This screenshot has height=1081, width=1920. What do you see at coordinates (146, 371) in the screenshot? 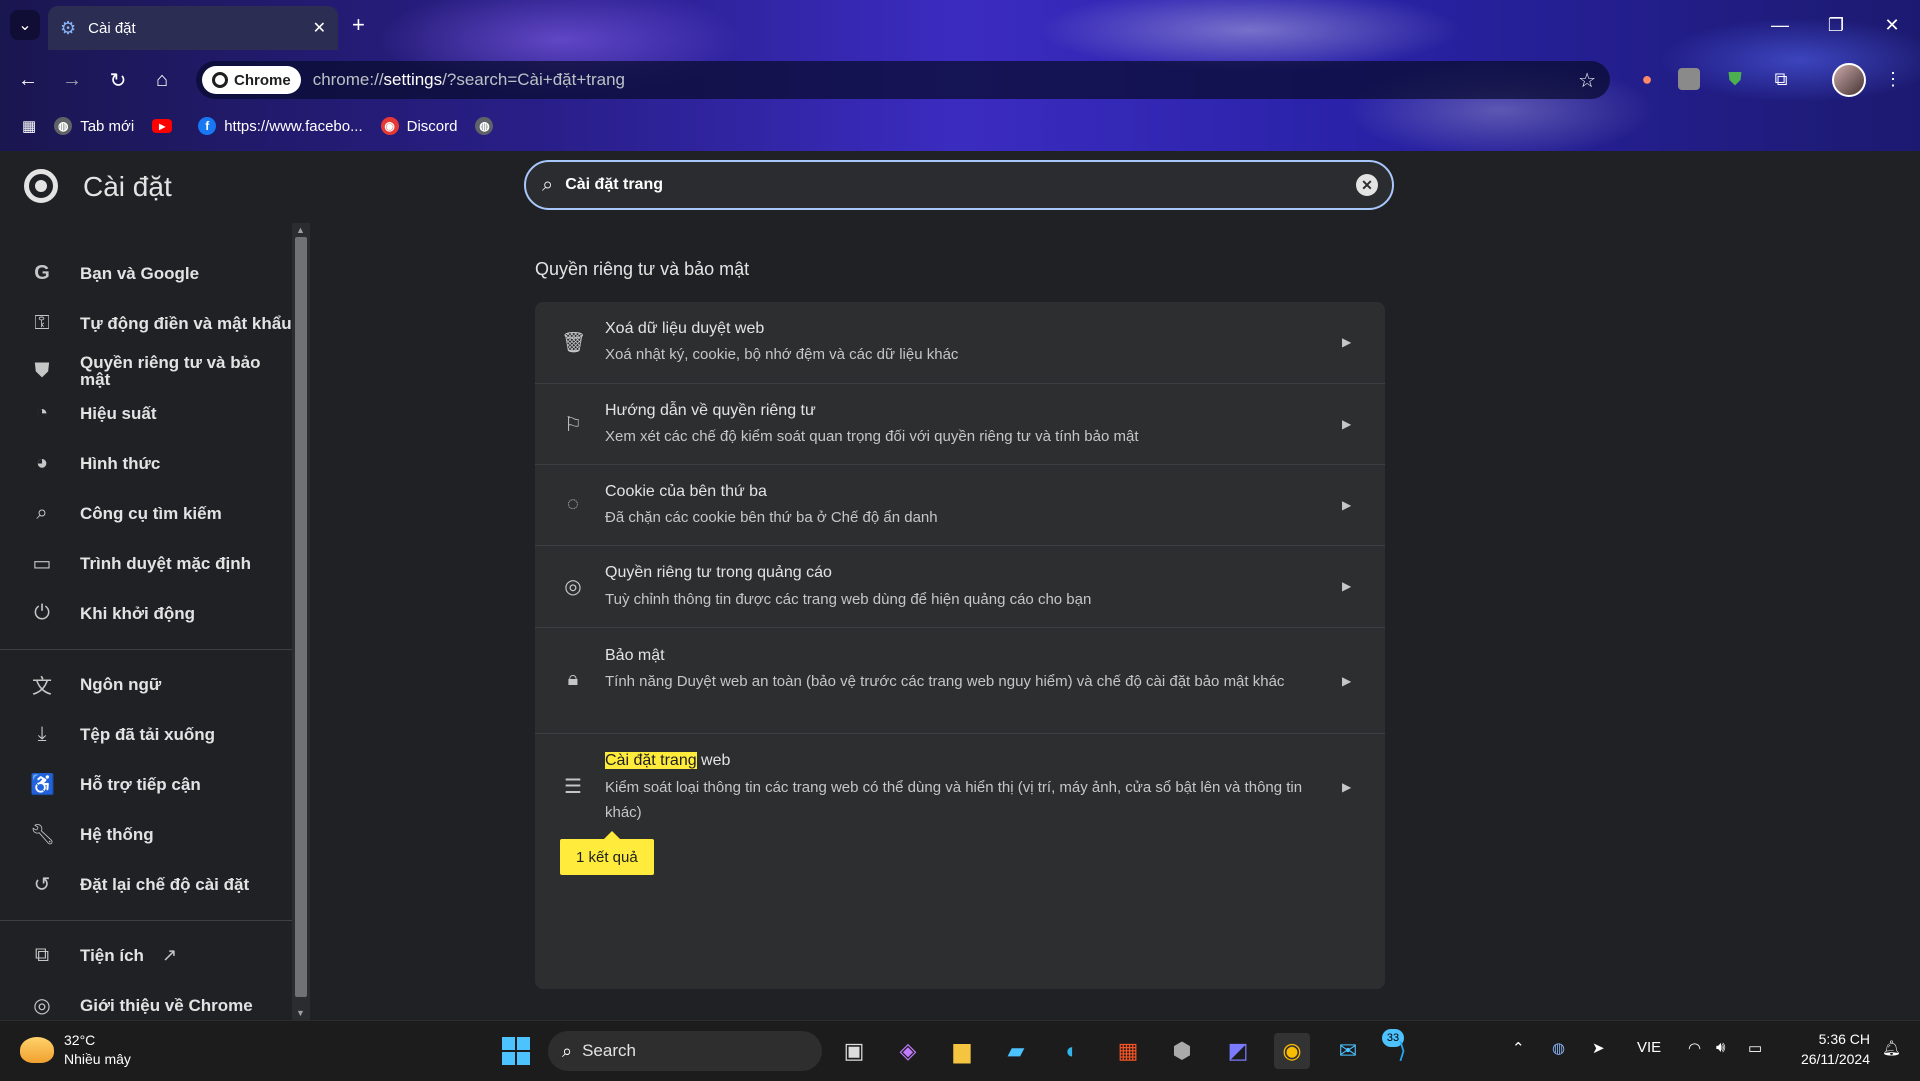
I see `sidebar-item-privacy: ⛊ Quyền riêng tư và bảo mật` at bounding box center [146, 371].